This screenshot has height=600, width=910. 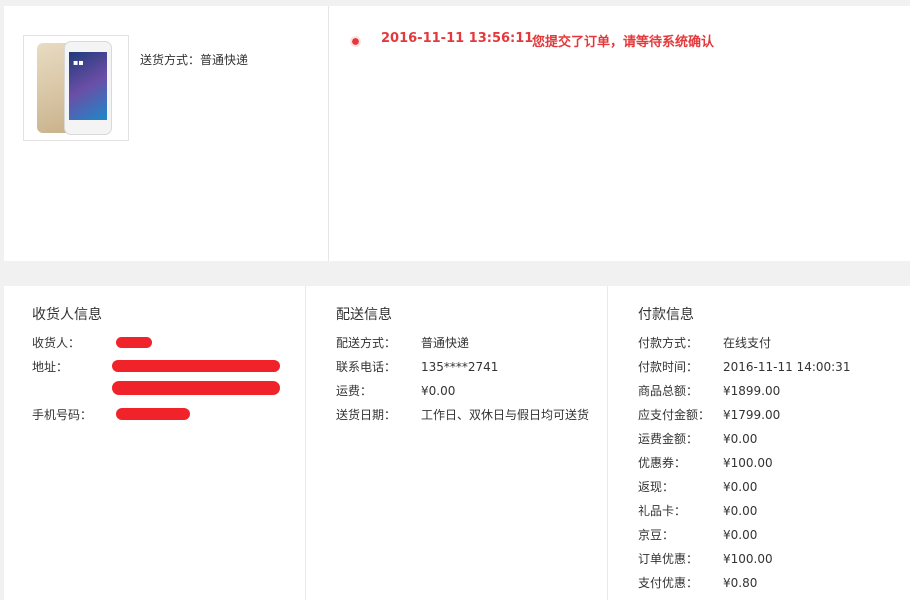 What do you see at coordinates (697, 535) in the screenshot?
I see `payment-row: 京豆： ¥0.00` at bounding box center [697, 535].